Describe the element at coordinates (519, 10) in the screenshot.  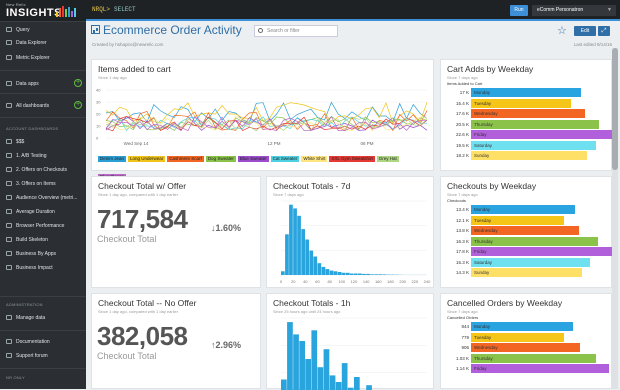
I see `run-button: Run` at that location.